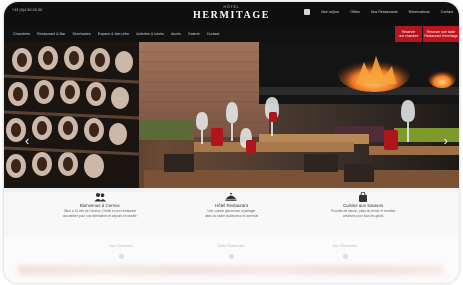 Image resolution: width=463 pixels, height=285 pixels. I want to click on nav-item-restaurant: Restaurant & Bar, so click(51, 34).